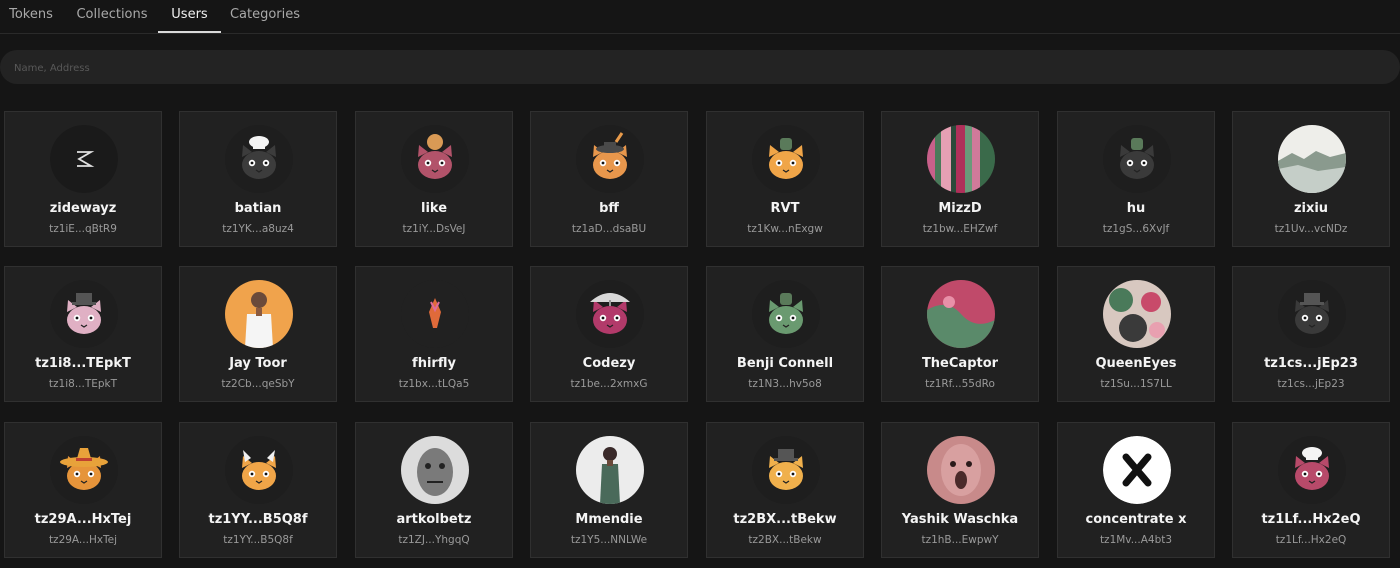 The height and width of the screenshot is (568, 1400). I want to click on user-address: tz1aD...dsaBU, so click(609, 229).